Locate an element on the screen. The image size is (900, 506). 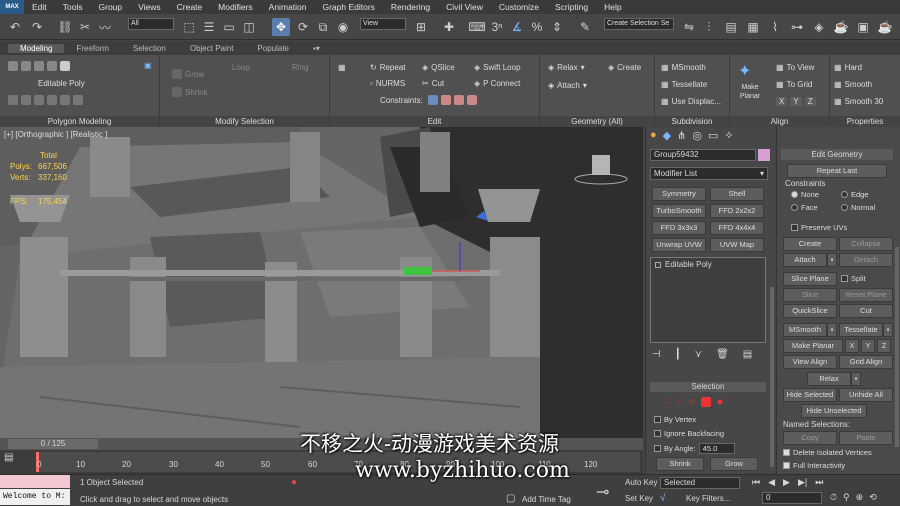
rendered-frame-icon: ▣ is located at coordinates (863, 27).